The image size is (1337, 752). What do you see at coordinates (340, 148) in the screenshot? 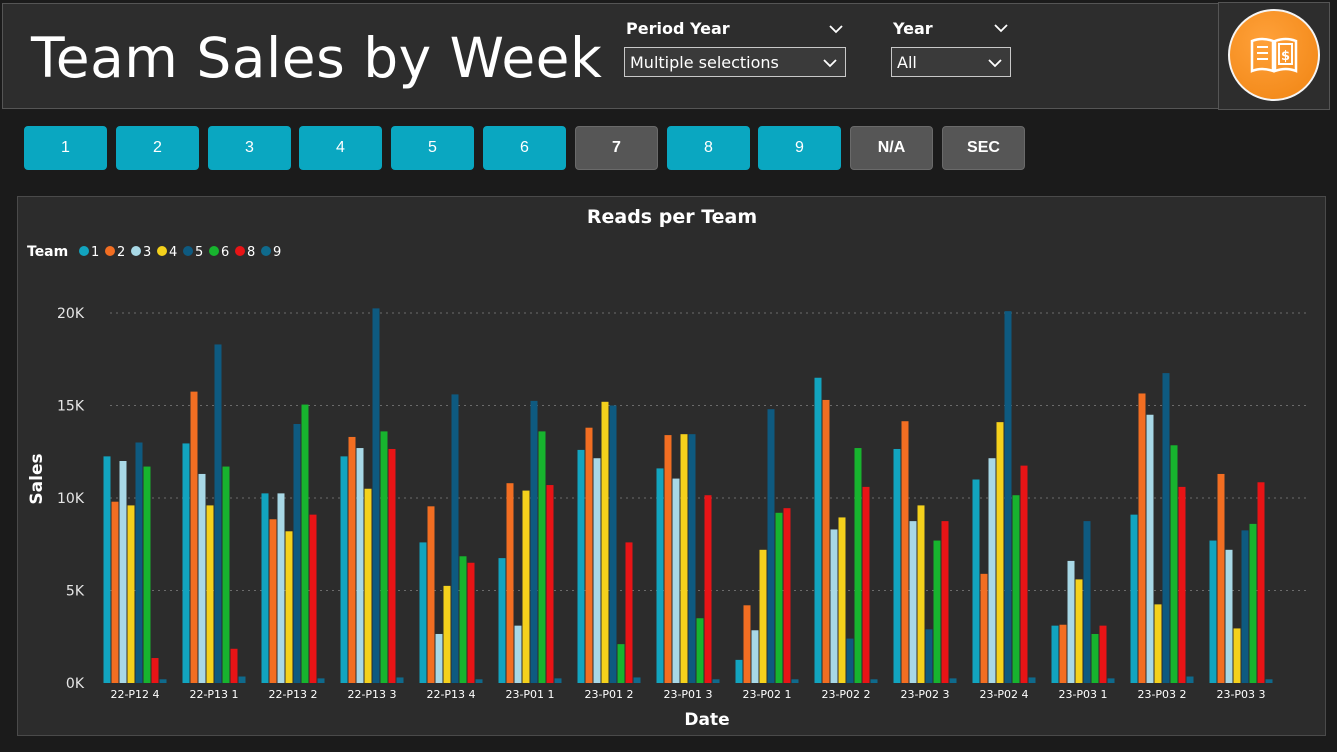
I see `team-button-4: 4` at bounding box center [340, 148].